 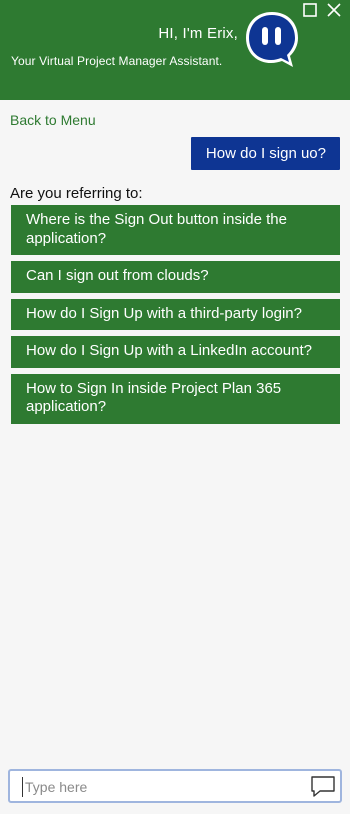 I want to click on greeting-text: HI, I'm Erix,, so click(x=198, y=33).